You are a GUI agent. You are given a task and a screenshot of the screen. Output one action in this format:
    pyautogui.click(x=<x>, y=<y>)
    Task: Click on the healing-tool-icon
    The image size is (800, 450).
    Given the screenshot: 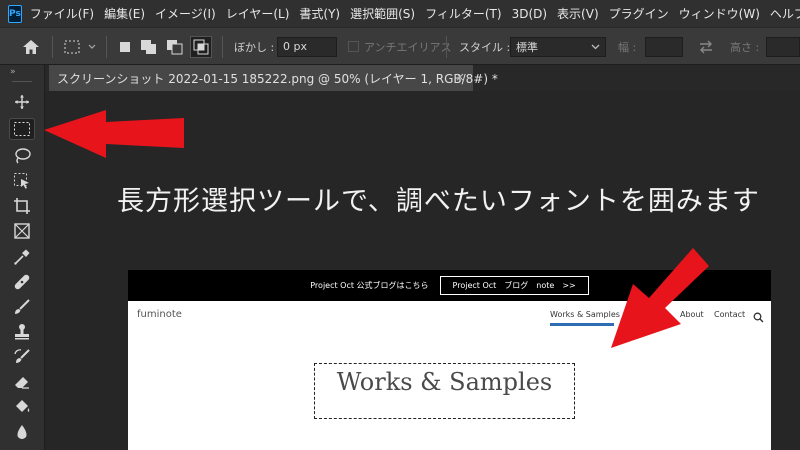 What is the action you would take?
    pyautogui.click(x=22, y=282)
    